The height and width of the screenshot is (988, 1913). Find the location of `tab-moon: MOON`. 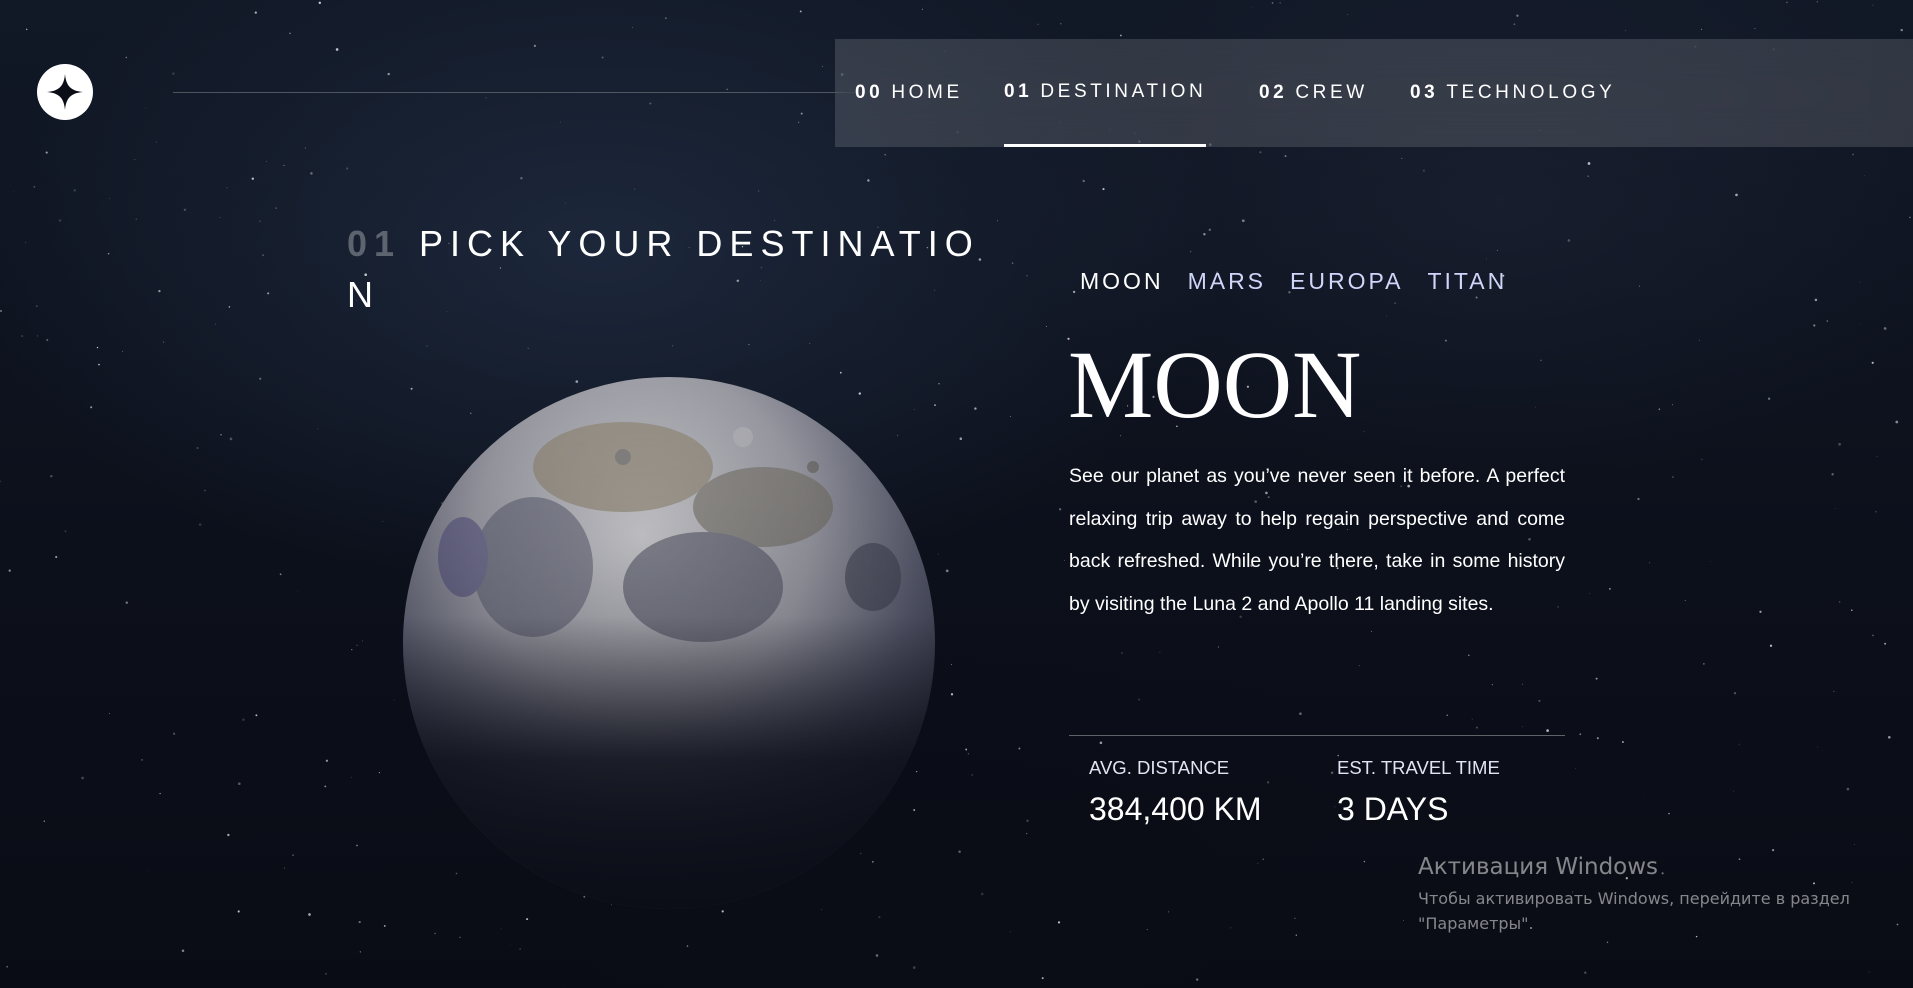

tab-moon: MOON is located at coordinates (1122, 286).